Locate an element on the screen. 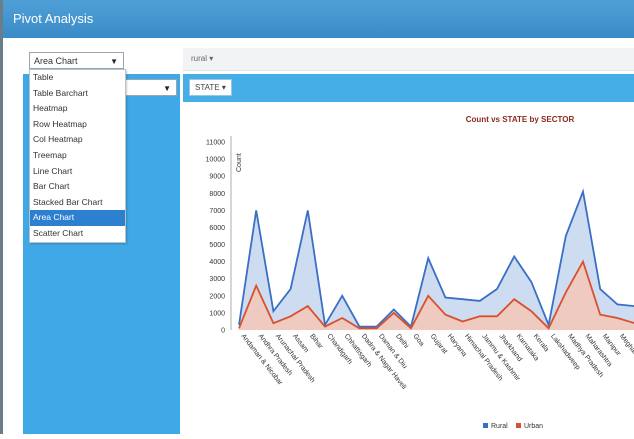 The image size is (634, 439). column-field-pill: rural ▾ is located at coordinates (202, 58).